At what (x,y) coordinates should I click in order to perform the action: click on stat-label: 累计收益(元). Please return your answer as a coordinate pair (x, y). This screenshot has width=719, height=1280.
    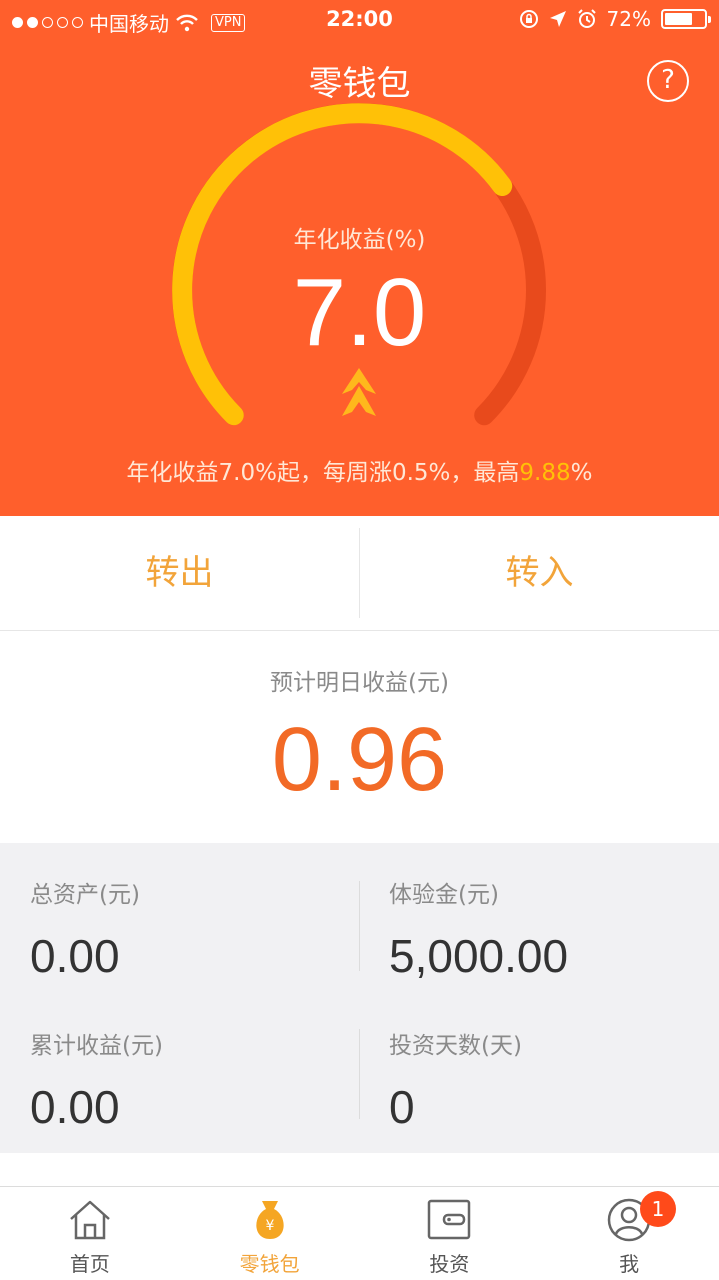
    Looking at the image, I should click on (96, 1046).